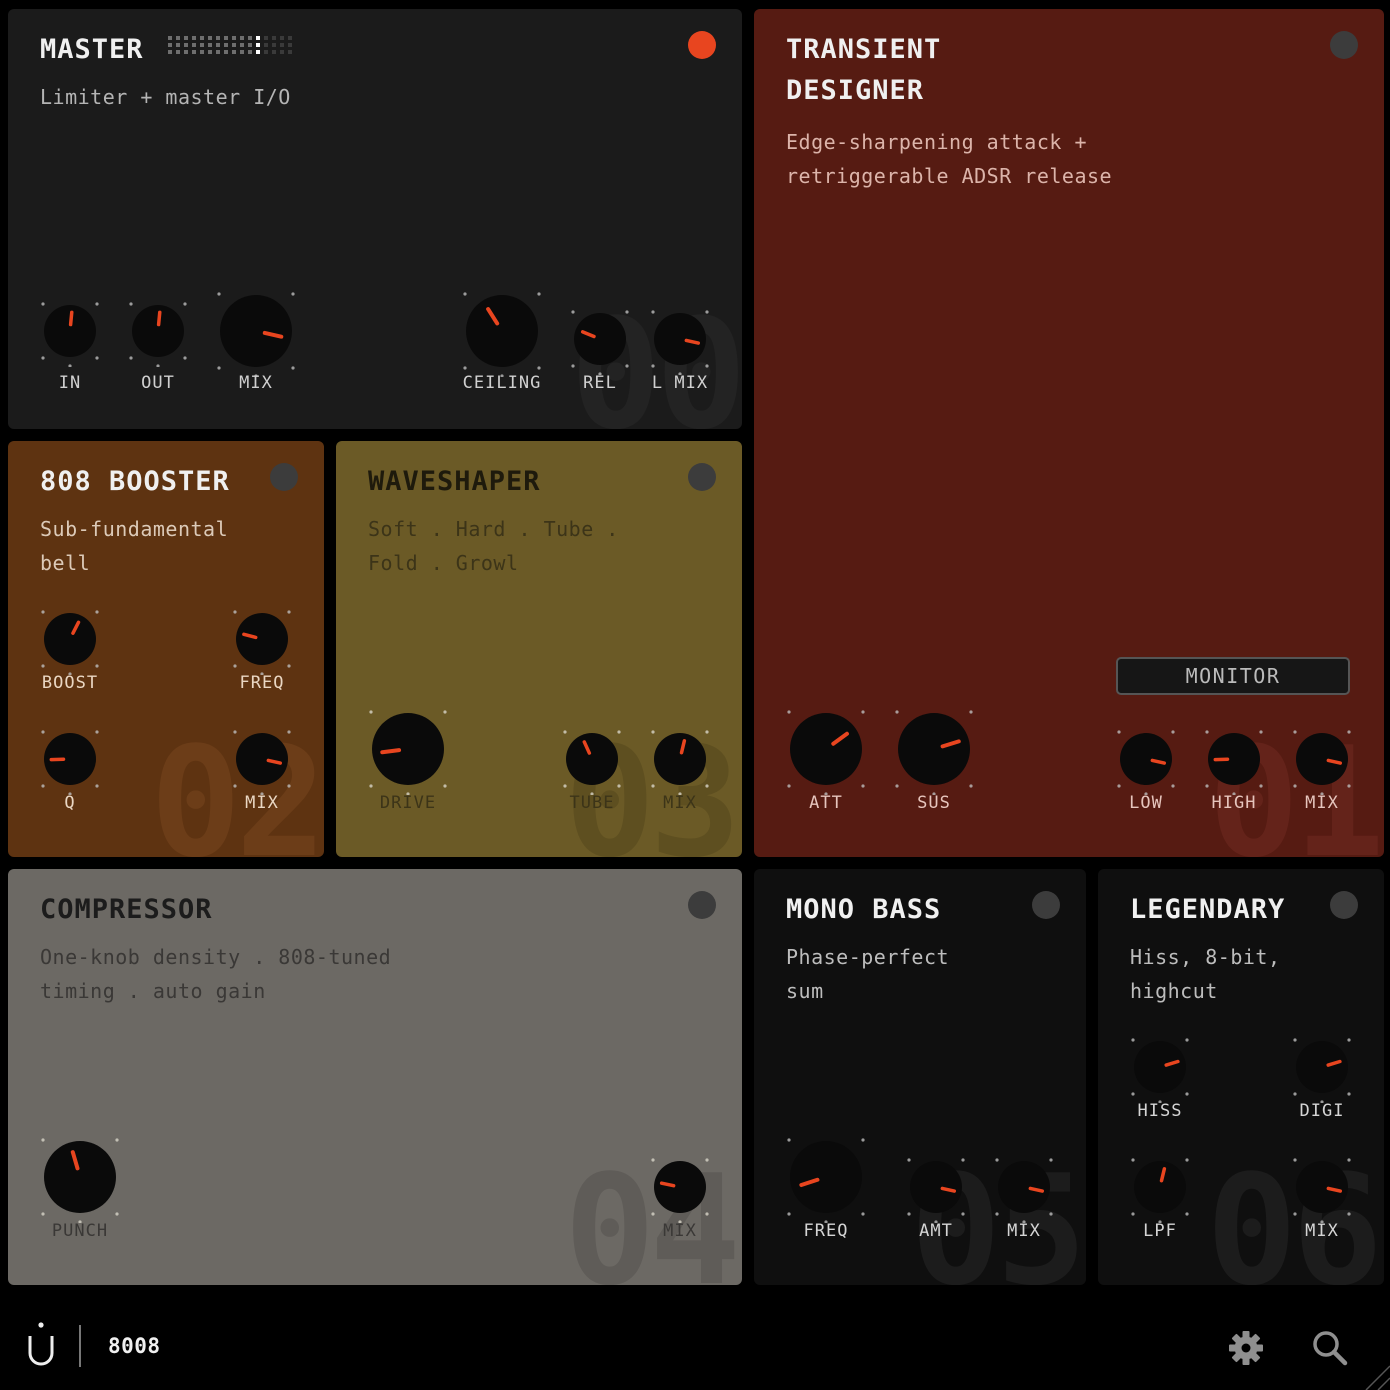 This screenshot has width=1390, height=1390. I want to click on knob-digi, so click(1322, 1067).